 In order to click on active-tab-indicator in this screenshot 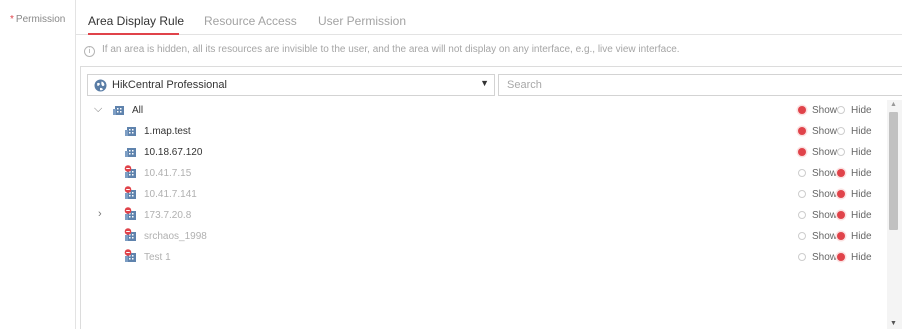, I will do `click(133, 34)`.